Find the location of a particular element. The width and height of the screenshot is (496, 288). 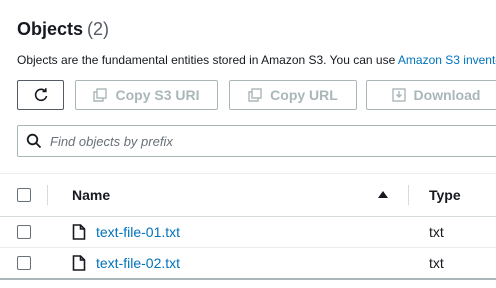

search-input is located at coordinates (250, 141).